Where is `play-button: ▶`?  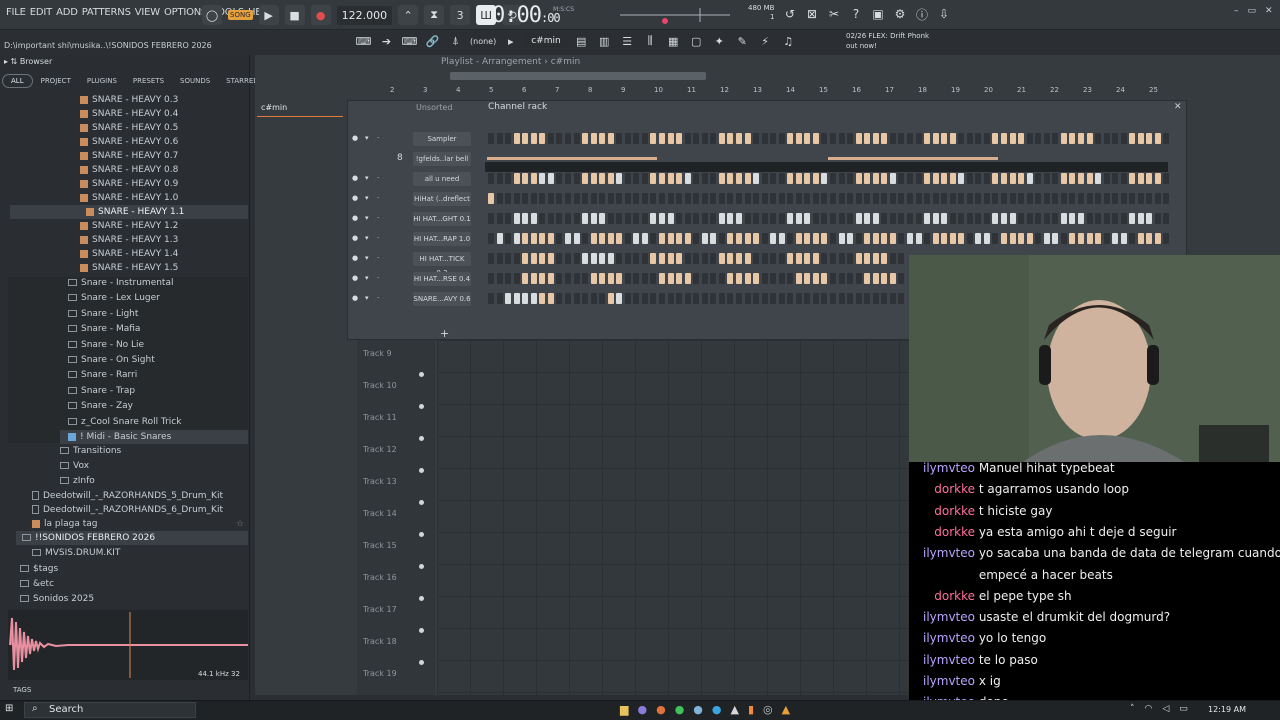
play-button: ▶ is located at coordinates (268, 15).